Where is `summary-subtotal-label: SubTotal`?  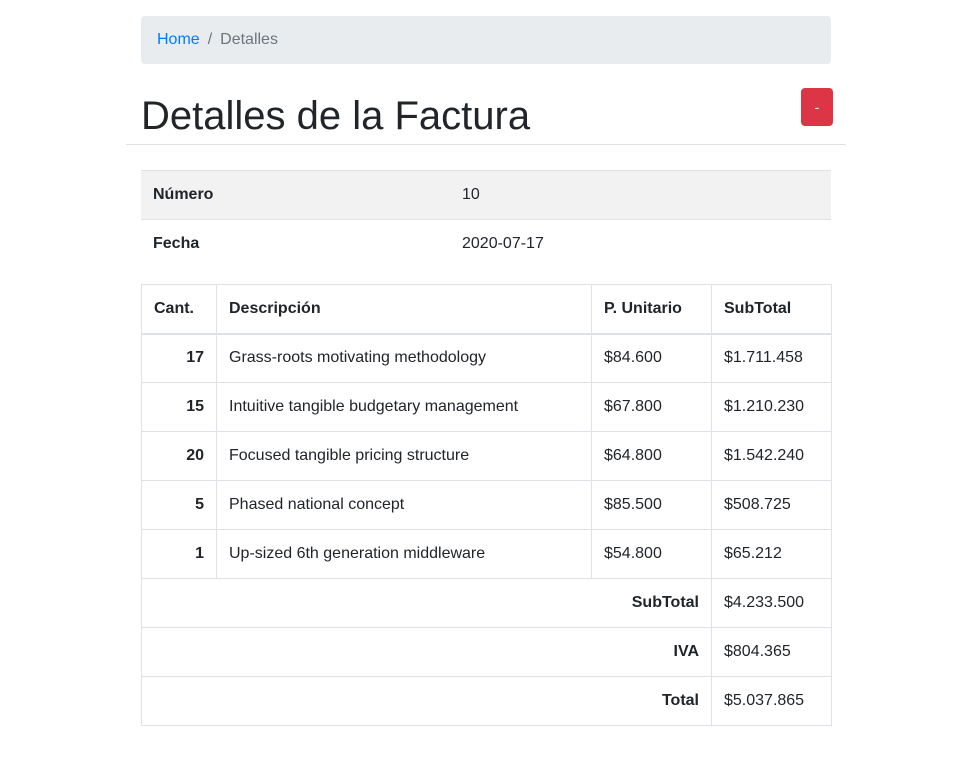 summary-subtotal-label: SubTotal is located at coordinates (426, 603).